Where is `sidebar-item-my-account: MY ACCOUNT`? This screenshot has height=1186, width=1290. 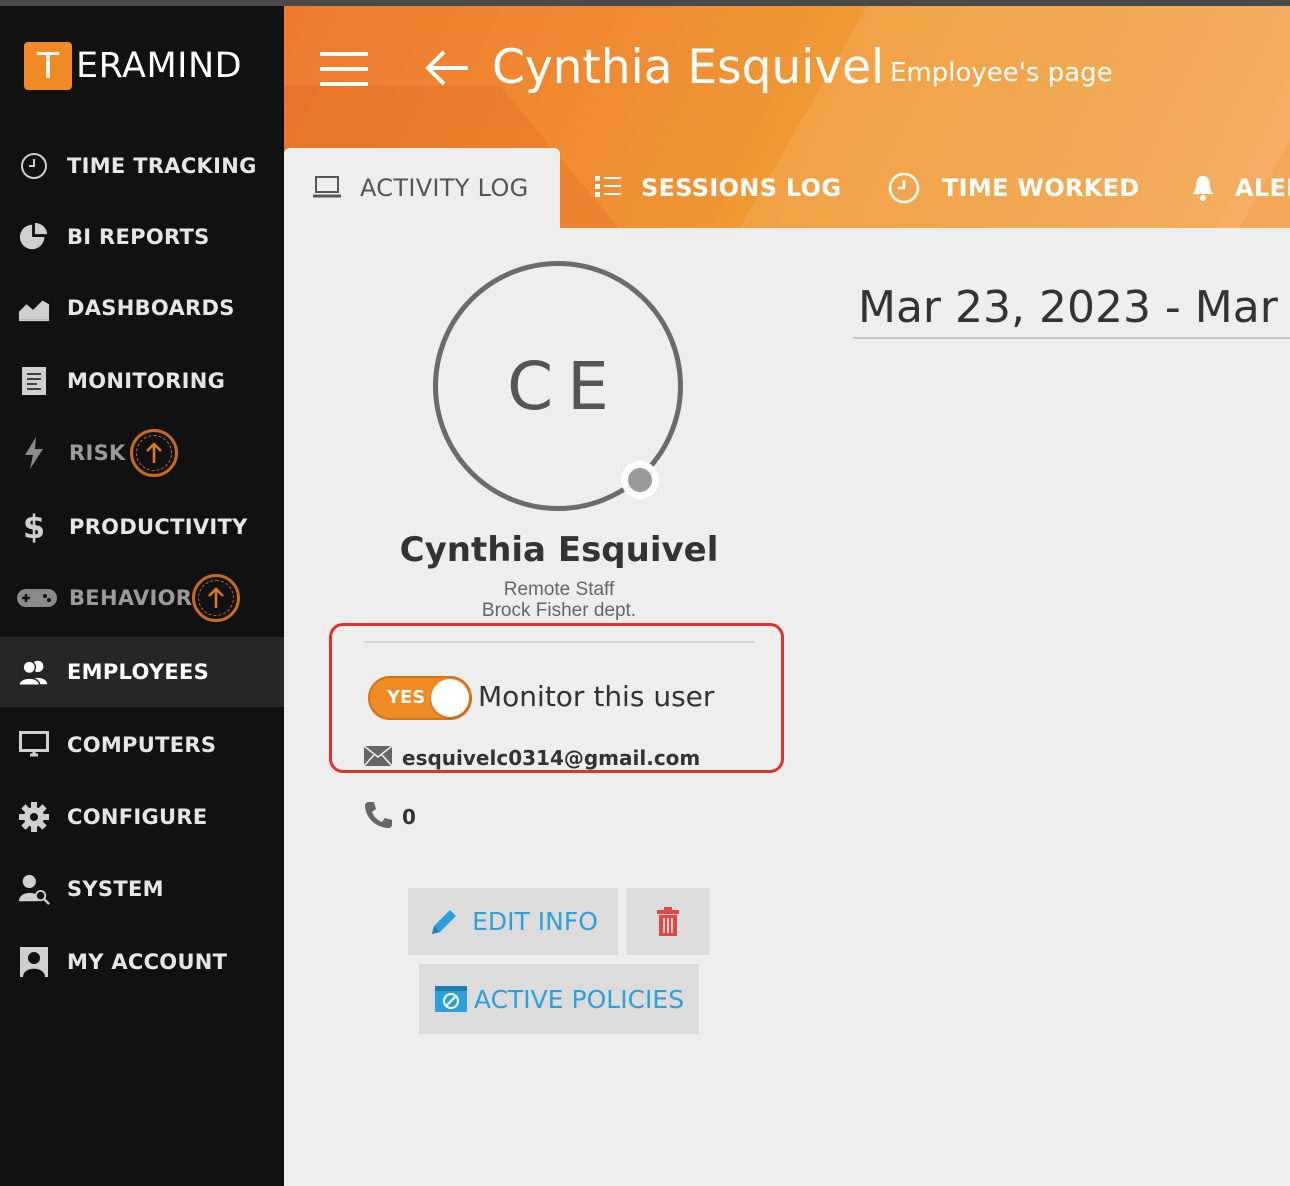
sidebar-item-my-account: MY ACCOUNT is located at coordinates (142, 962).